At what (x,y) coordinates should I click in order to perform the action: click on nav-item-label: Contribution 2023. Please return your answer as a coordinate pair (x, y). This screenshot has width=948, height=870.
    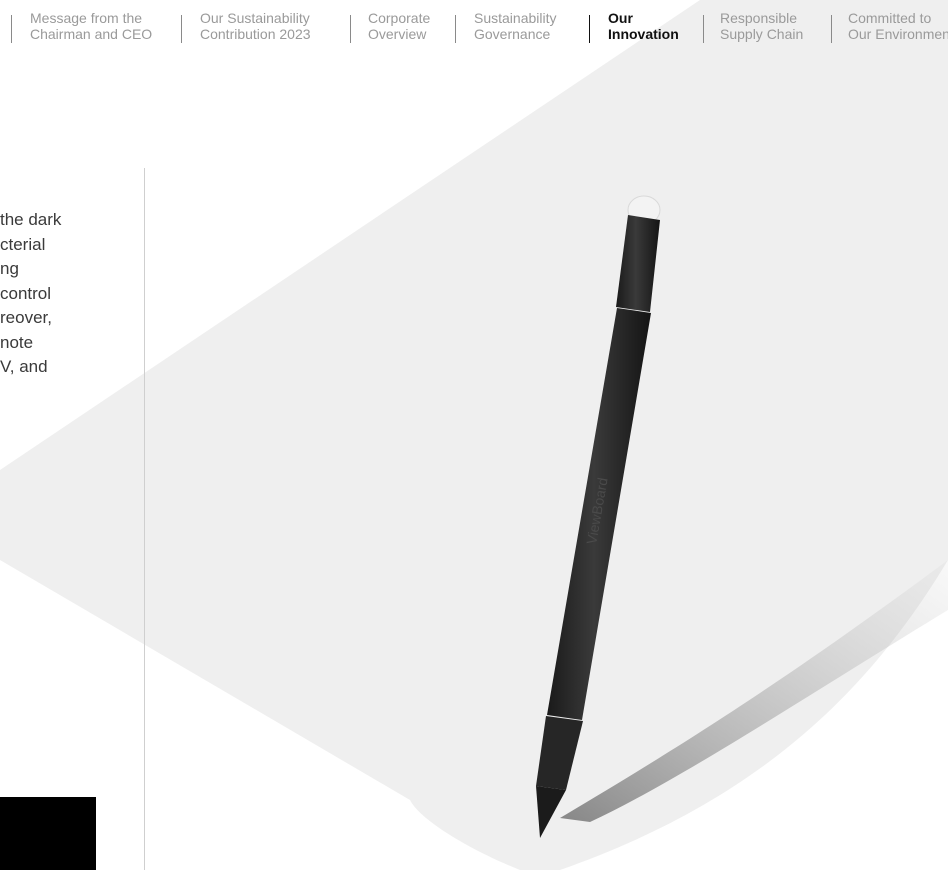
    Looking at the image, I should click on (255, 34).